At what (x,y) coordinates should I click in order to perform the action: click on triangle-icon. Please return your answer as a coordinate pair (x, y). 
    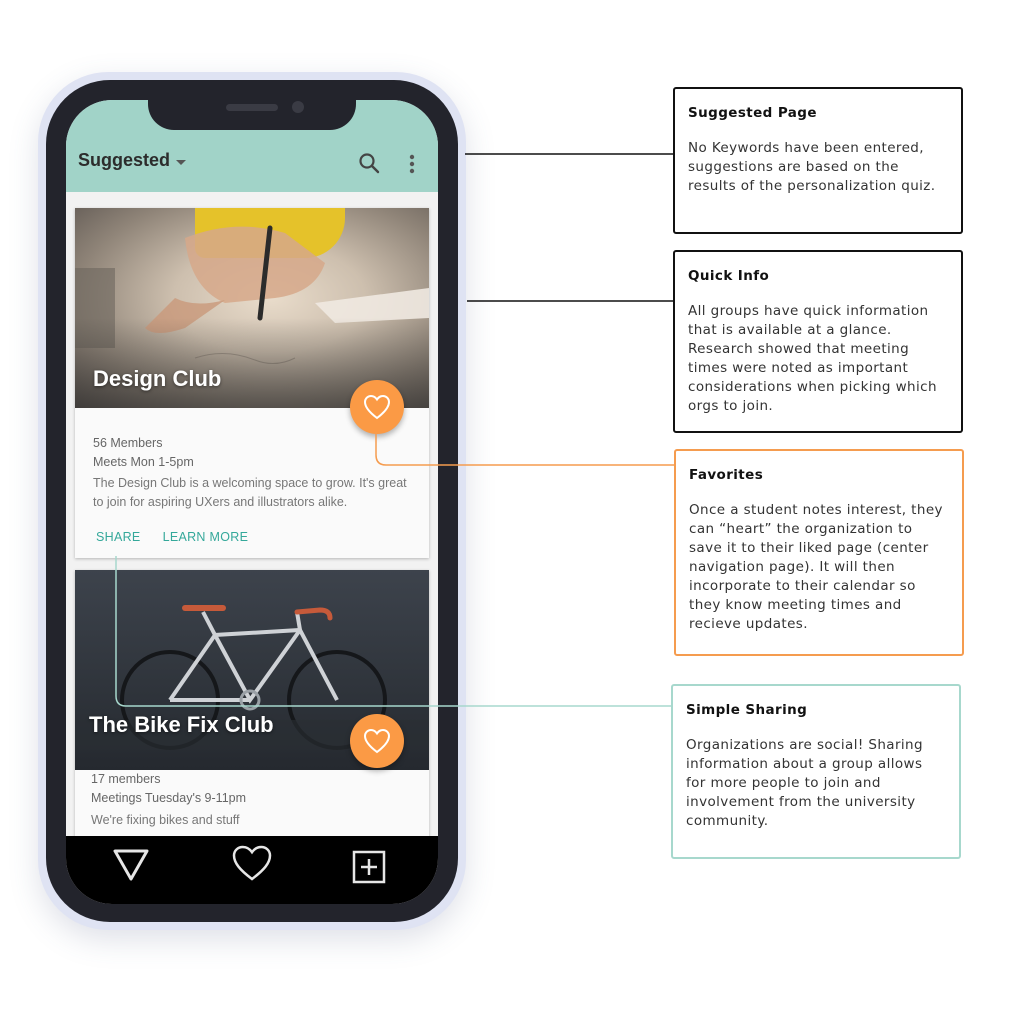
    Looking at the image, I should click on (131, 865).